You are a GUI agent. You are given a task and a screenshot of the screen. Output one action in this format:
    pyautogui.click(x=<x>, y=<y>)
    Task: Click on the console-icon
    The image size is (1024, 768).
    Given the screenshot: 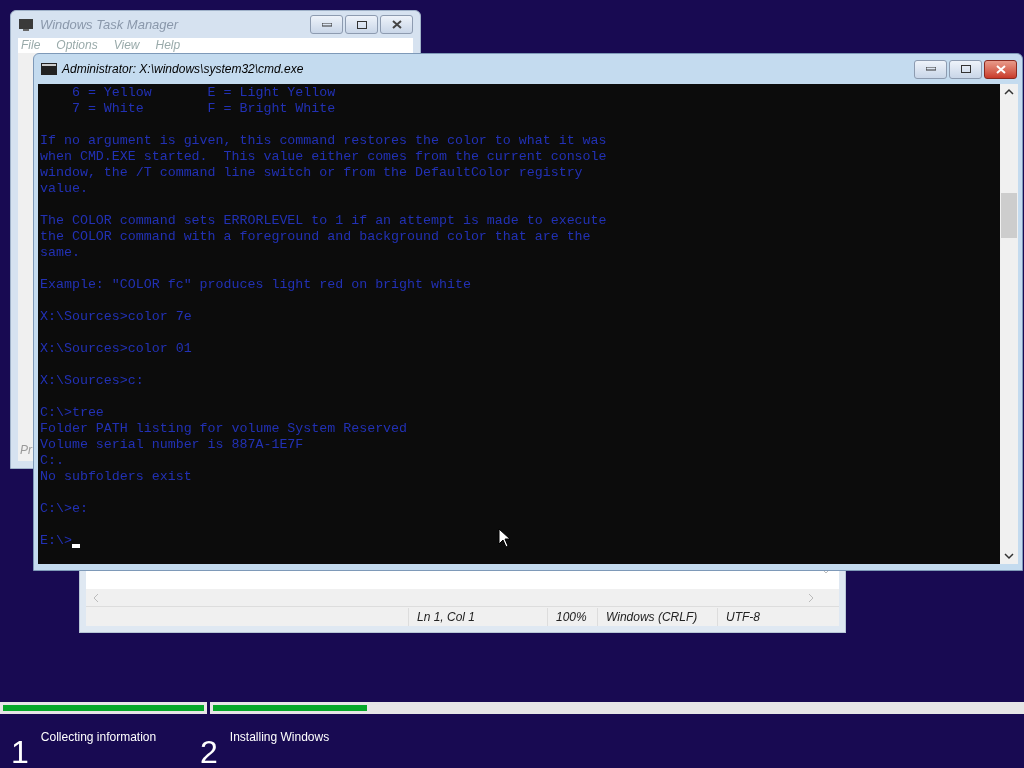 What is the action you would take?
    pyautogui.click(x=49, y=69)
    